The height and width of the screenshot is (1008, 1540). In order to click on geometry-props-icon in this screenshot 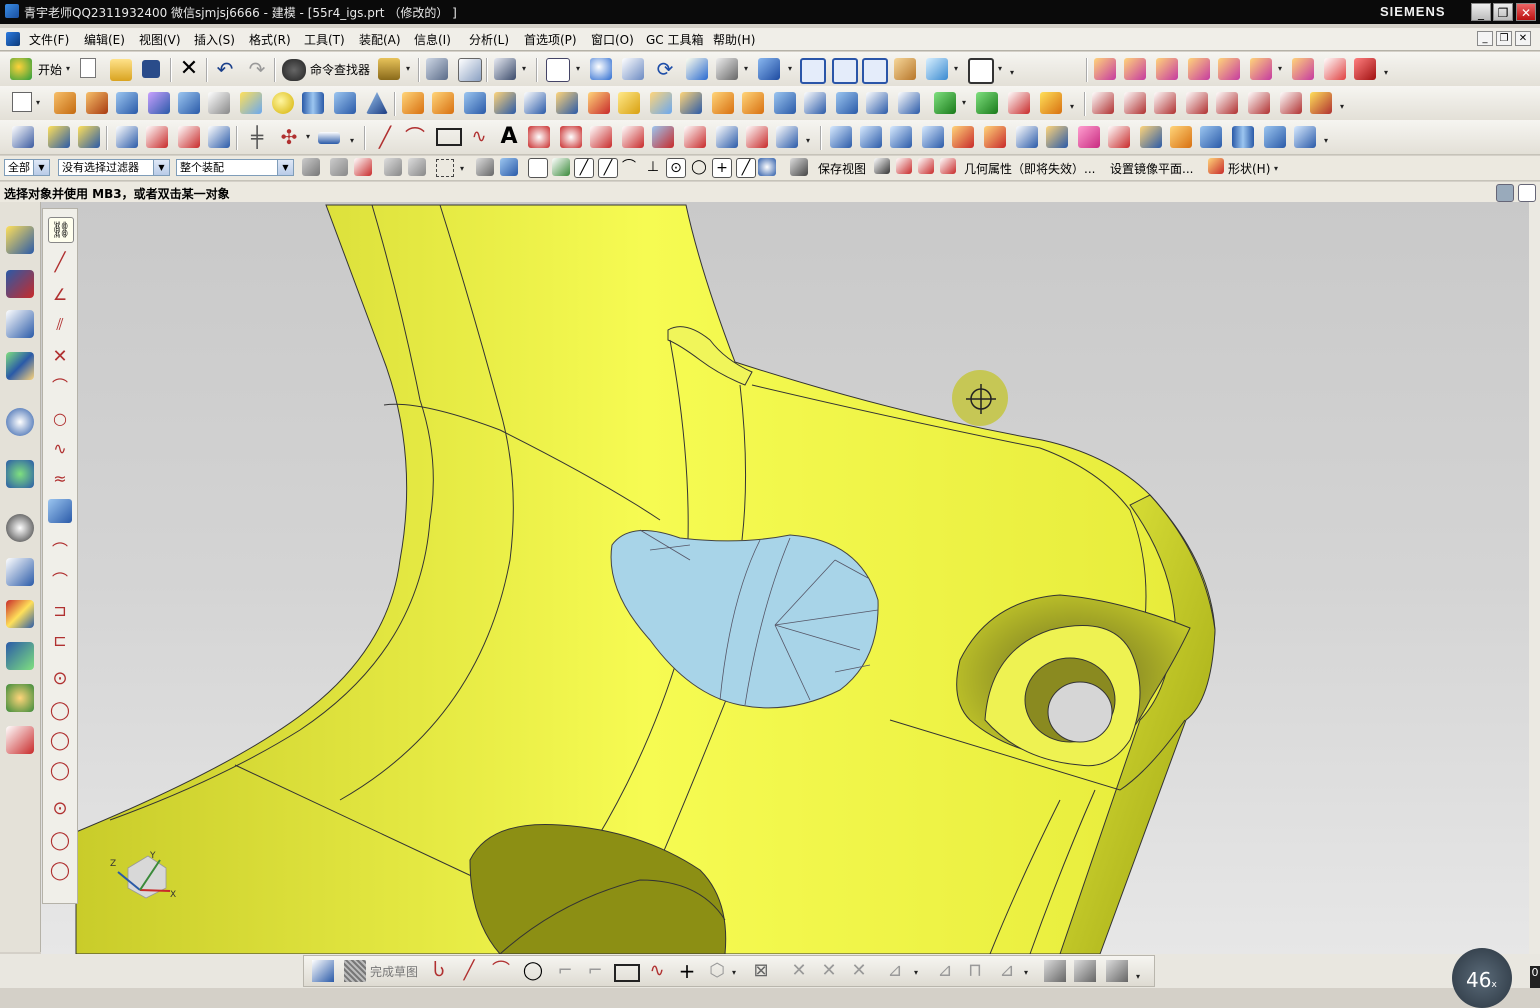, I will do `click(948, 166)`.